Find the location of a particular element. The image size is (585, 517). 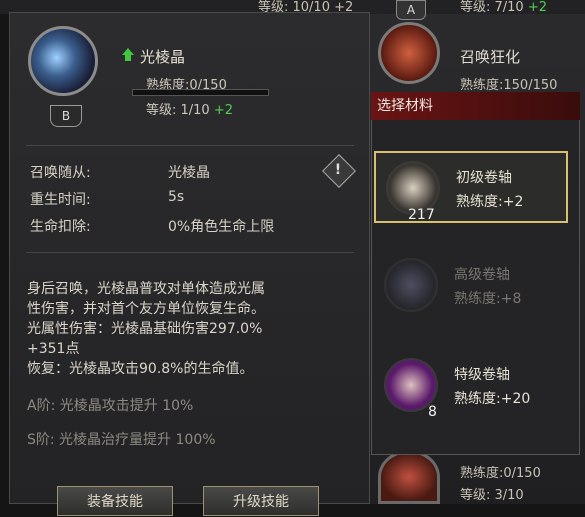

upgrade-skill-button: 升级技能 is located at coordinates (261, 501).